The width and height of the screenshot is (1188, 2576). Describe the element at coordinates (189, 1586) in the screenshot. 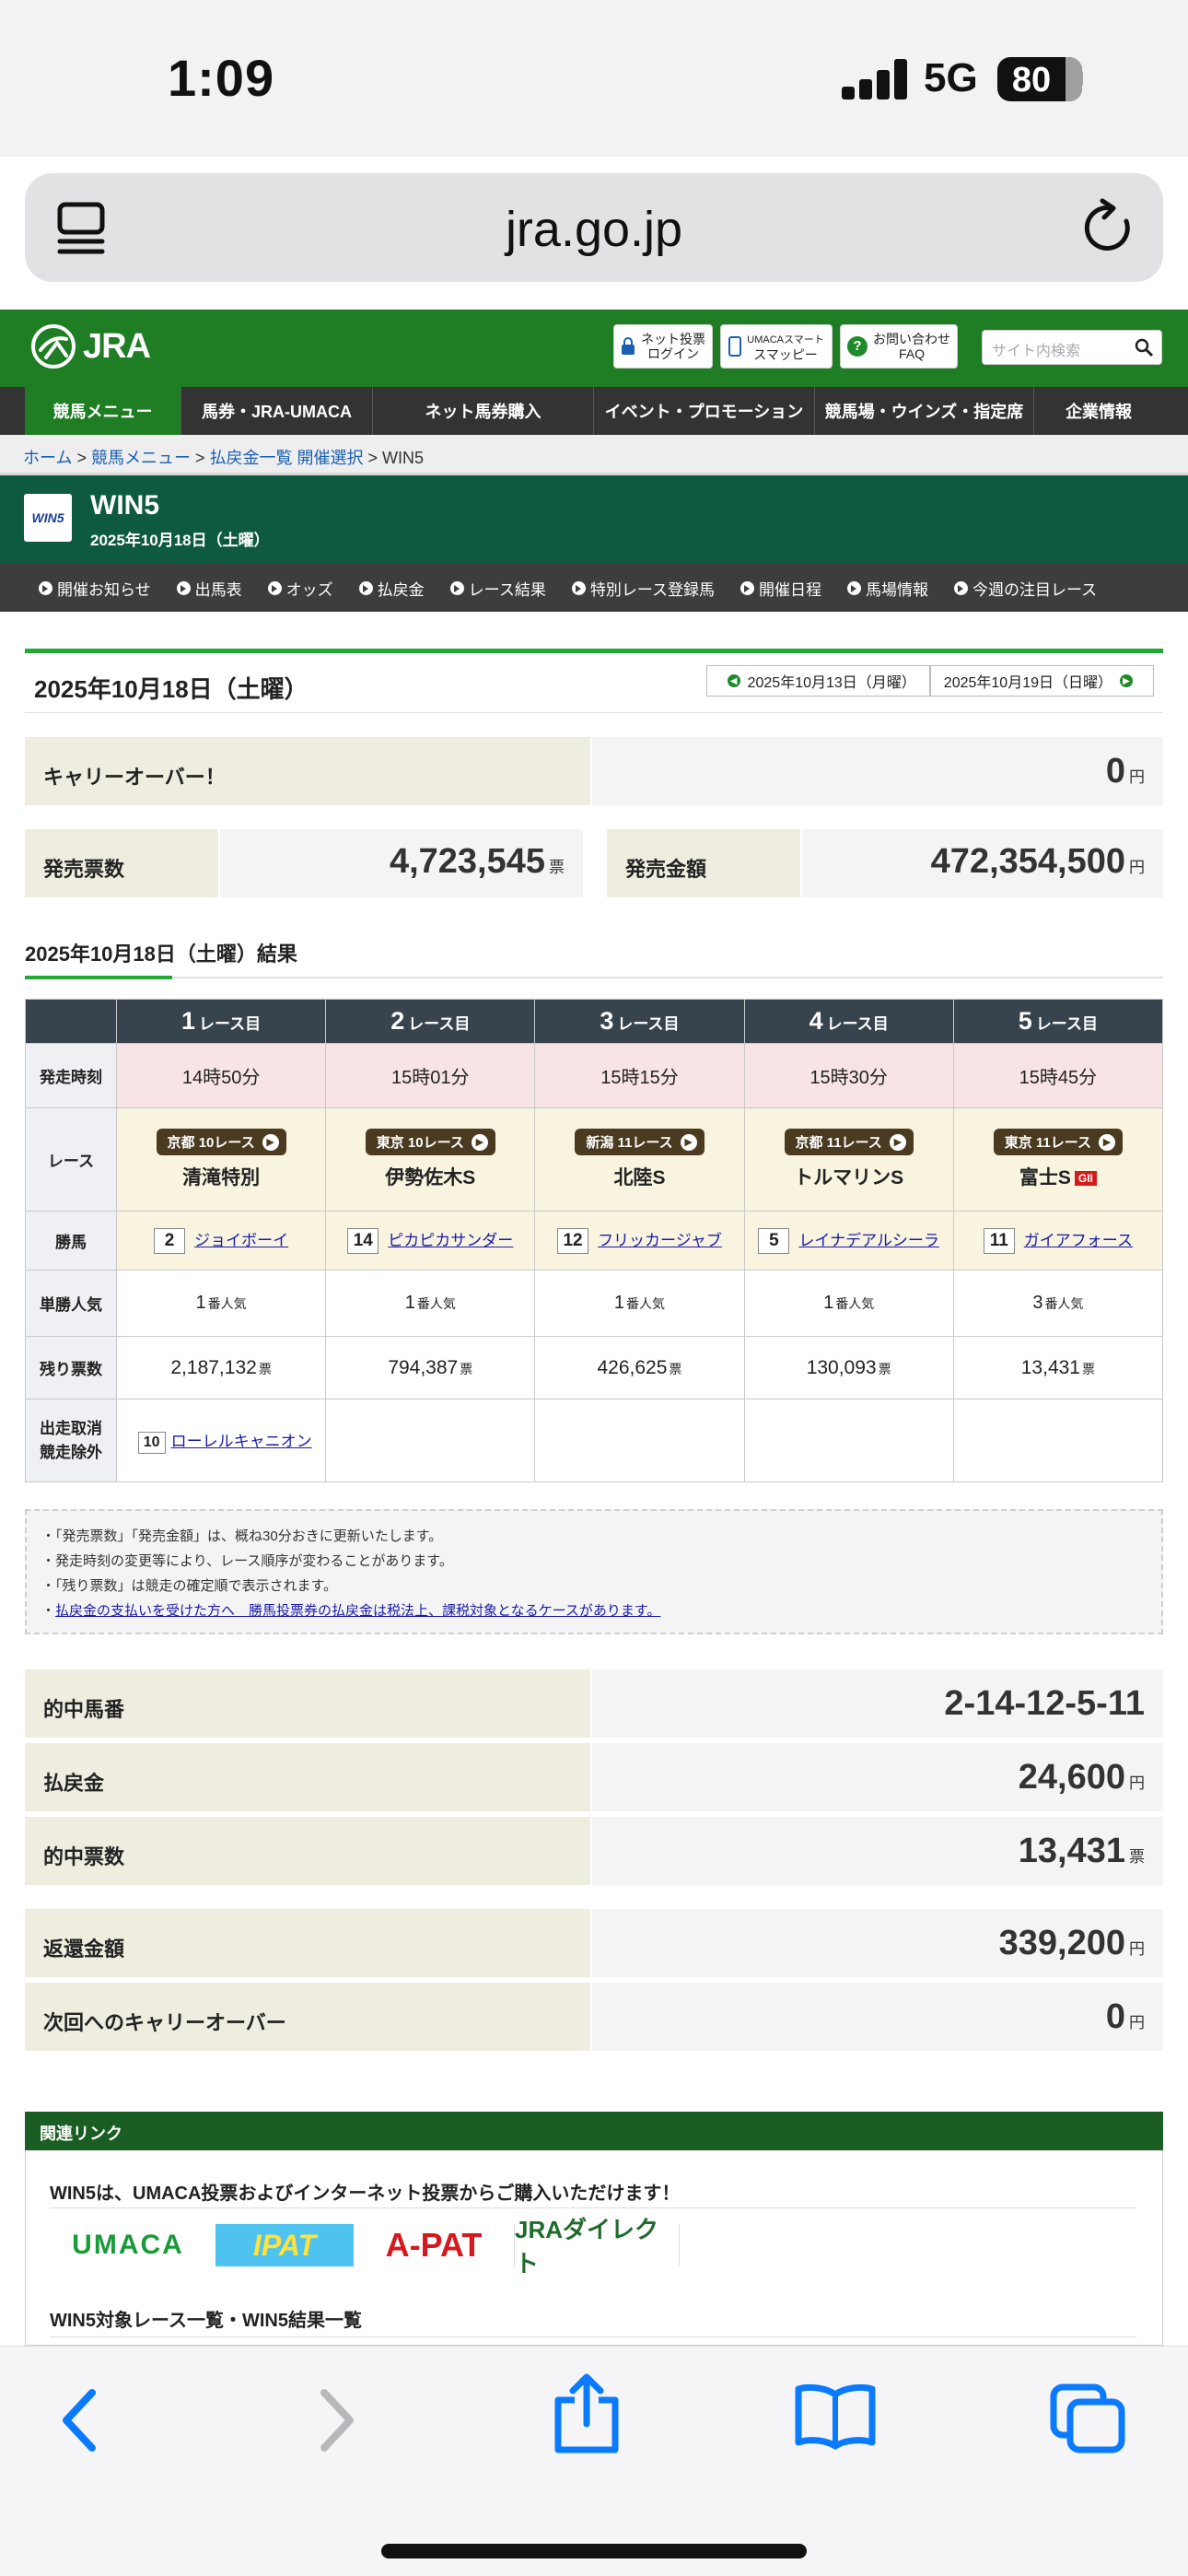

I see `note-3: ・「残り票数」は競走の確定順で表示されます。` at that location.